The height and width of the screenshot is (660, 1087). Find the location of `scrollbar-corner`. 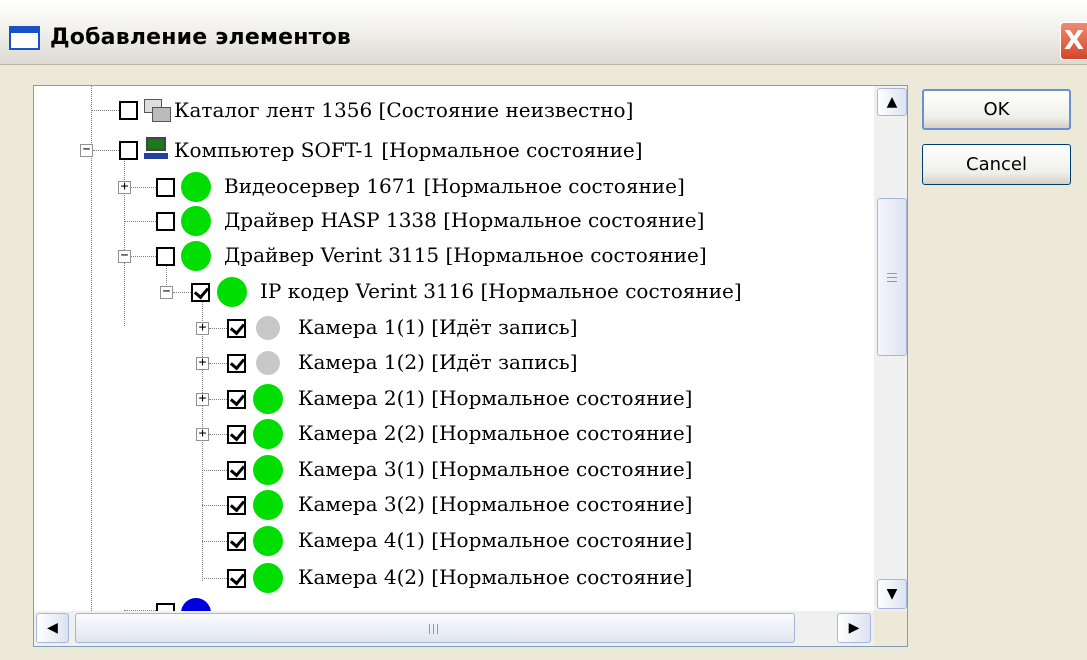

scrollbar-corner is located at coordinates (890, 628).